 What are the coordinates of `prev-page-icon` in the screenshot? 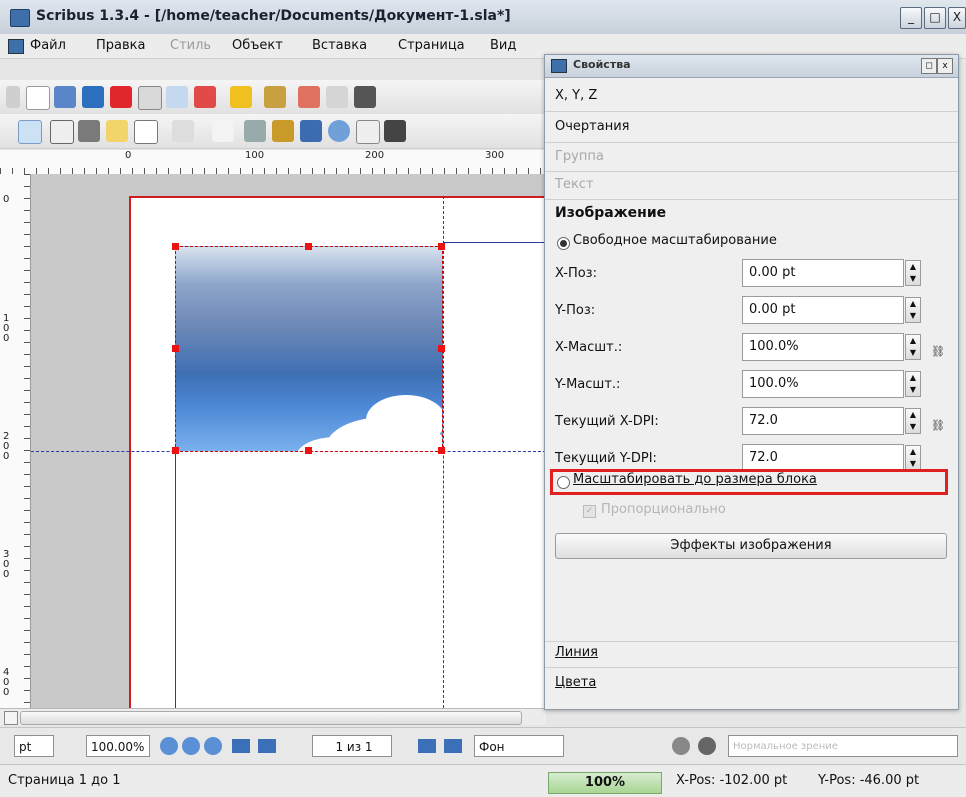 It's located at (267, 746).